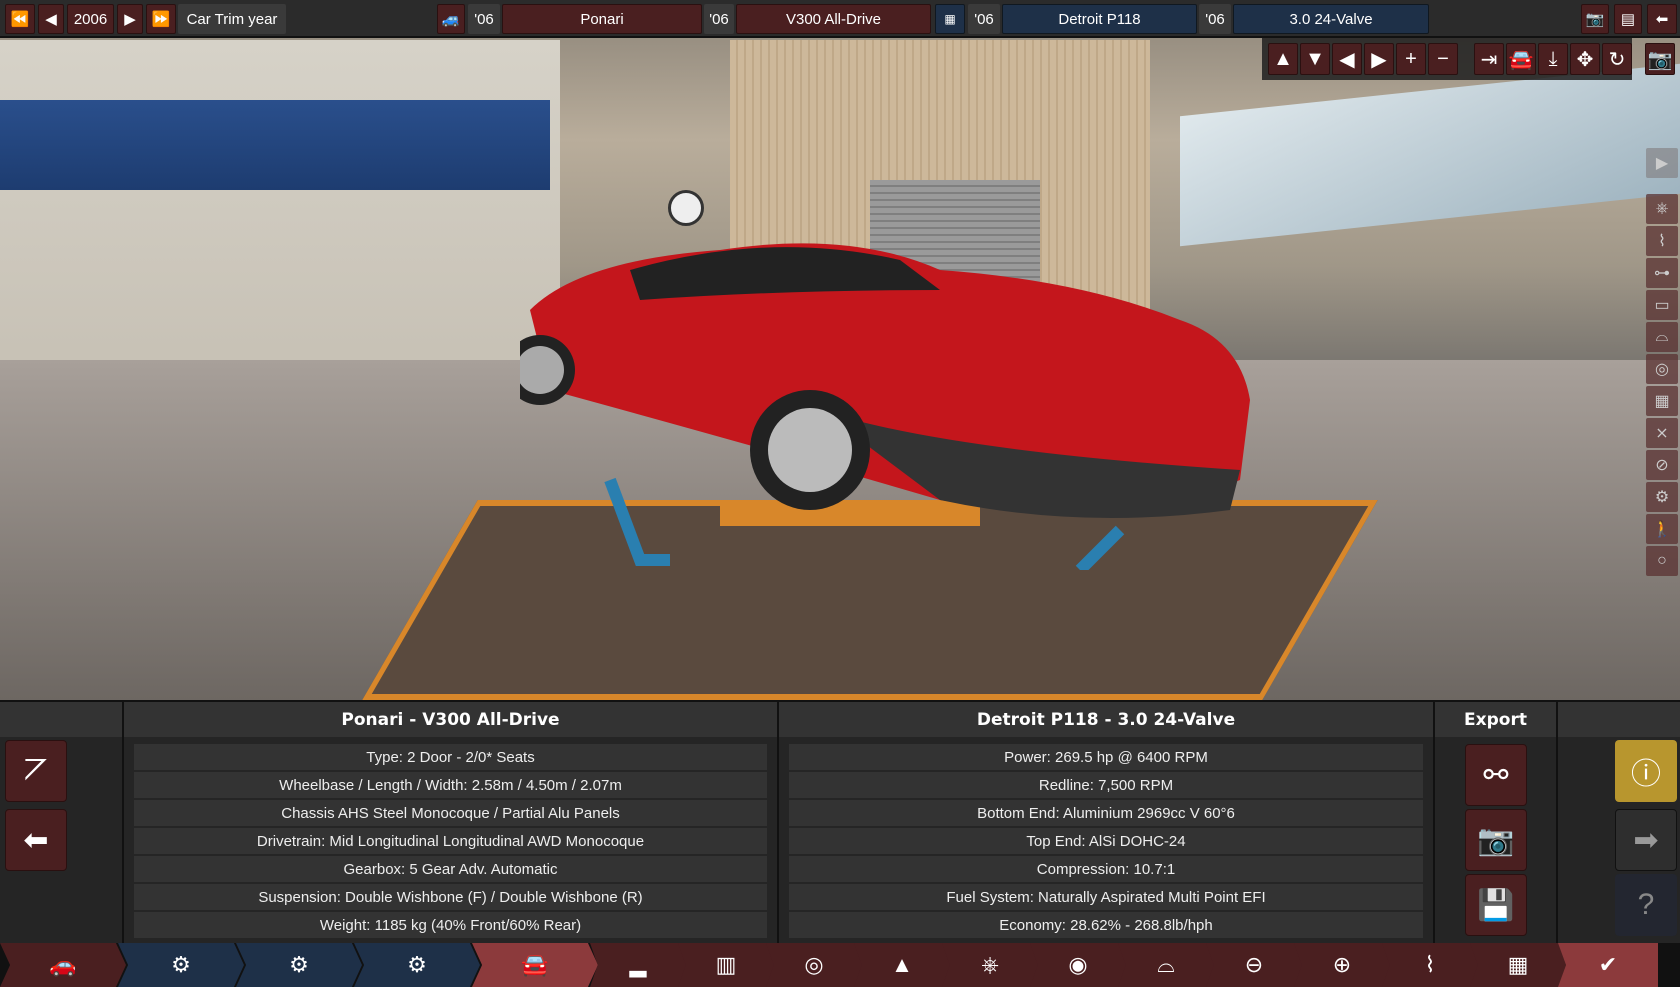  Describe the element at coordinates (1347, 59) in the screenshot. I see `camera-left-icon: ◀` at that location.